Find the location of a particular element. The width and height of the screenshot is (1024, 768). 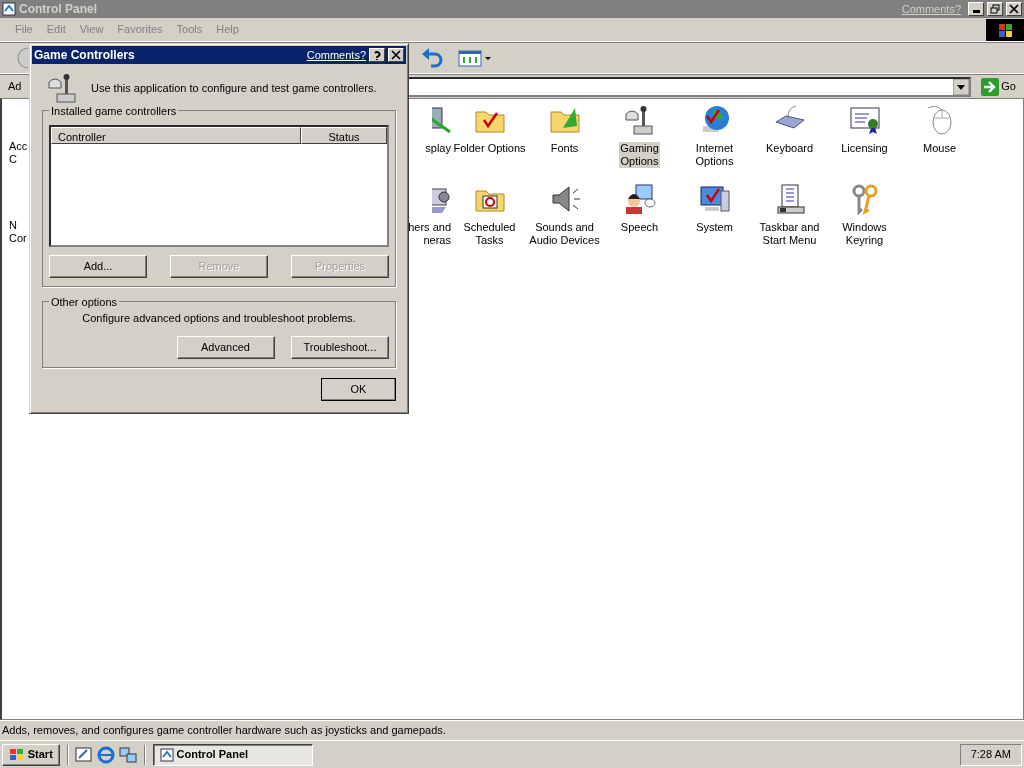

icon-label: splay is located at coordinates (438, 148).